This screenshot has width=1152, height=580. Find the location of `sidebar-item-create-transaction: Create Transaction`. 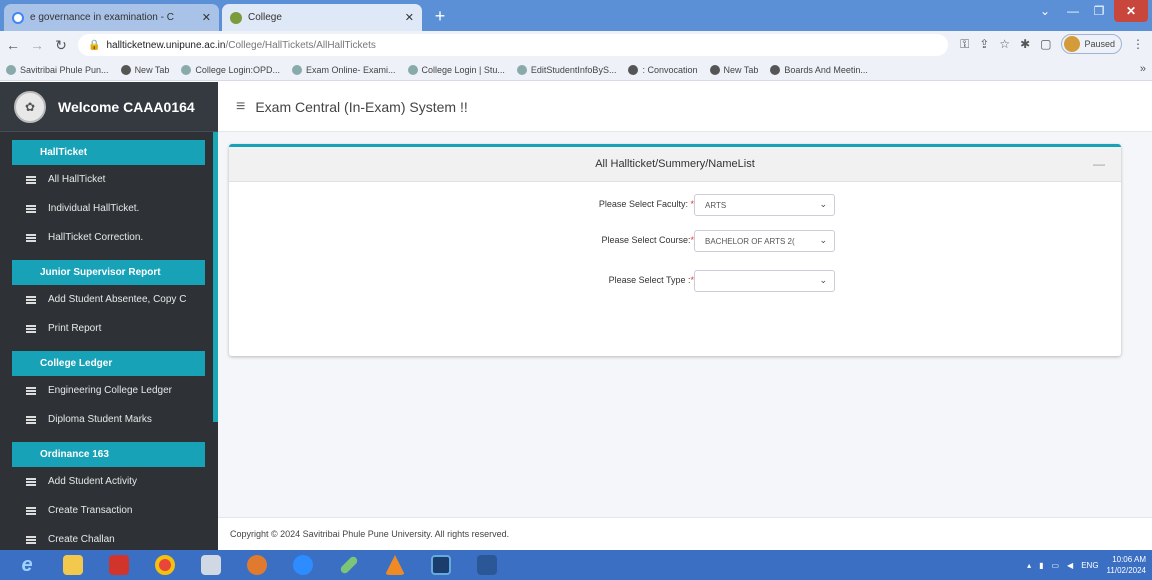

sidebar-item-create-transaction: Create Transaction is located at coordinates (109, 510).